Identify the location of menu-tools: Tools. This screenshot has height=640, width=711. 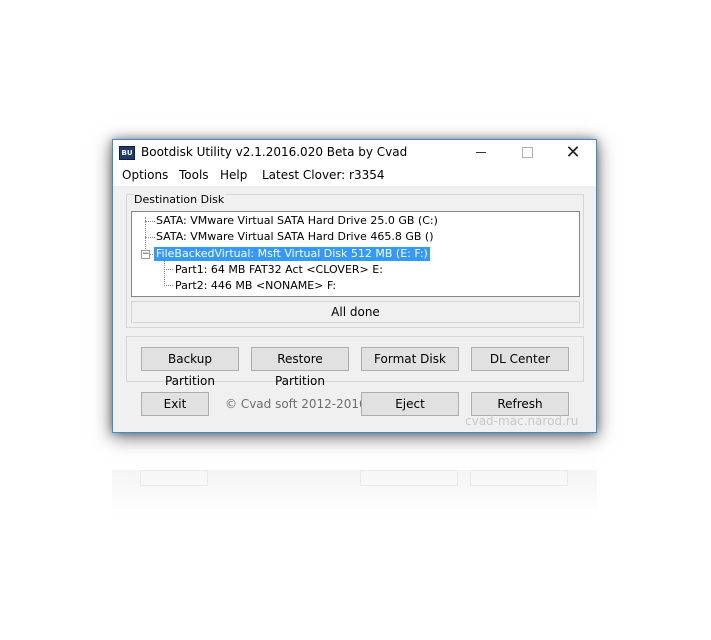
(194, 175).